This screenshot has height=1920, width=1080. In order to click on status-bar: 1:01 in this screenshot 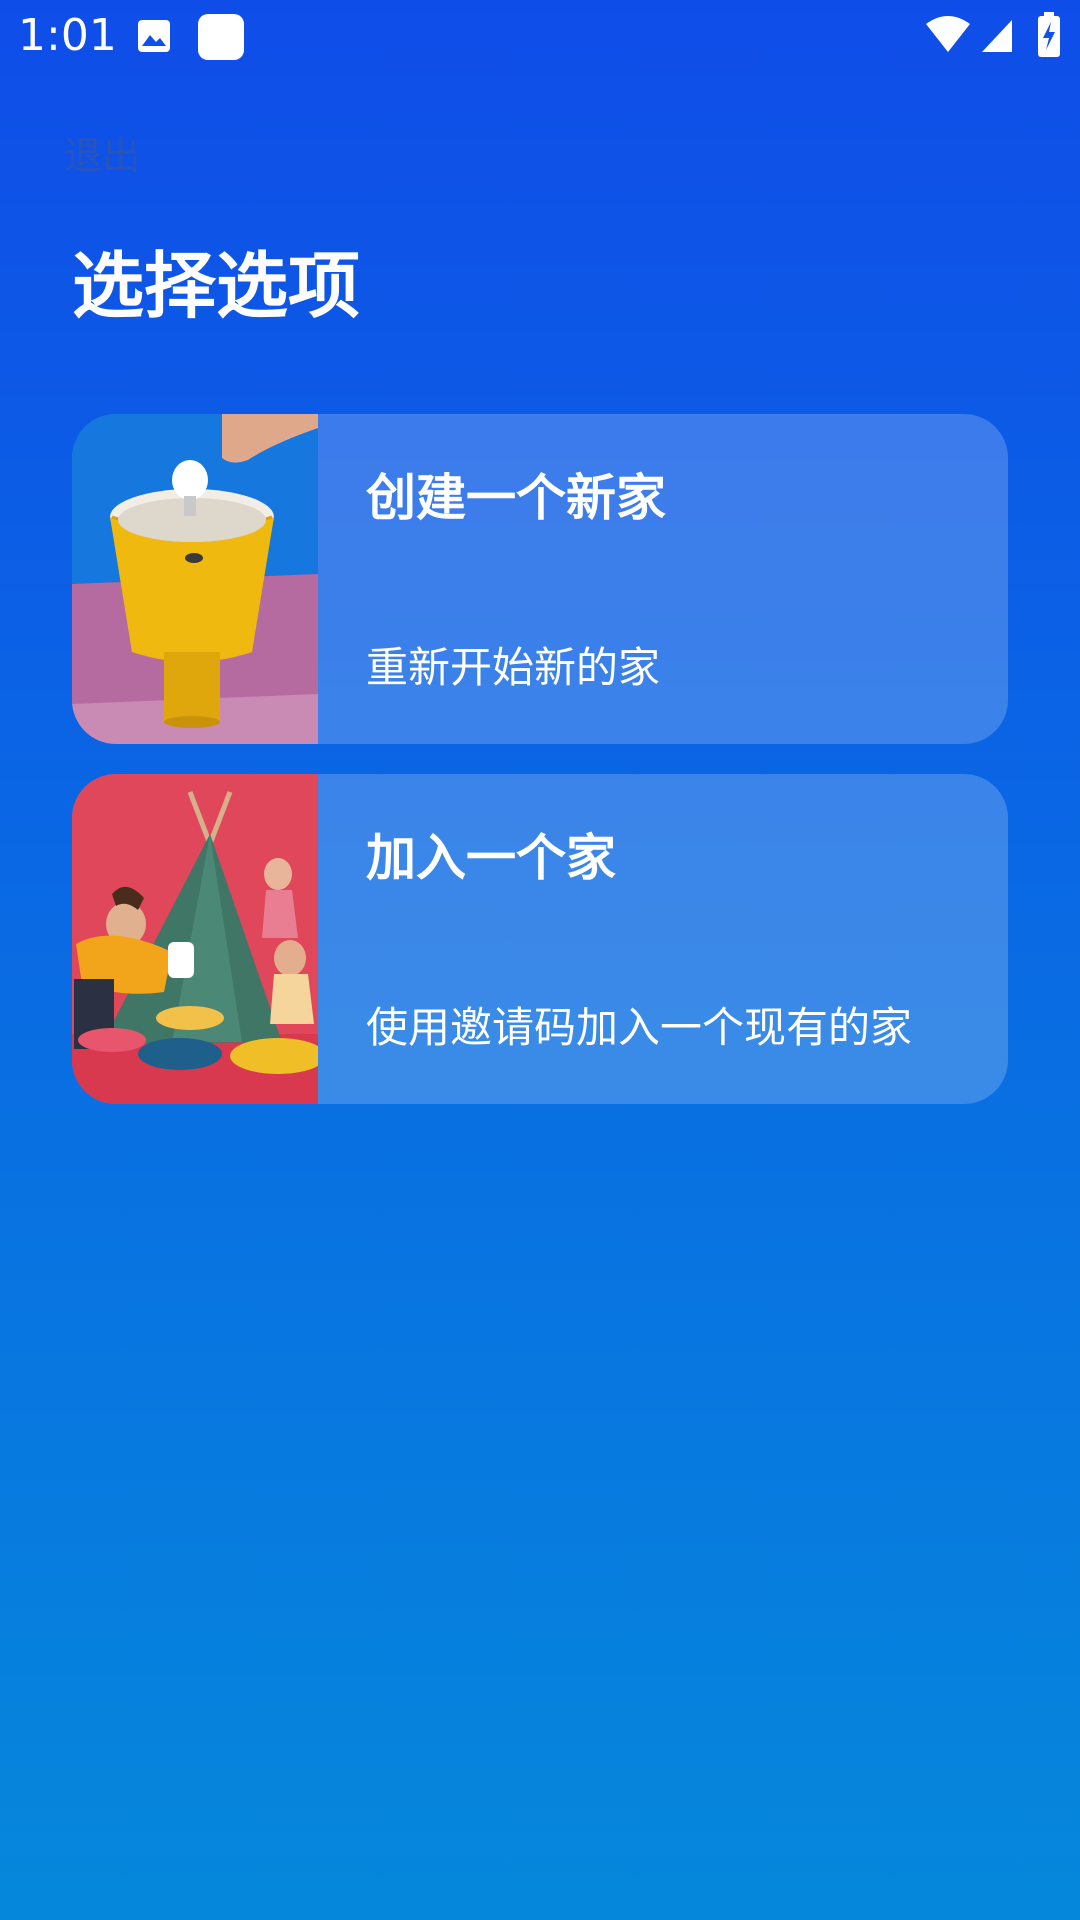, I will do `click(540, 36)`.